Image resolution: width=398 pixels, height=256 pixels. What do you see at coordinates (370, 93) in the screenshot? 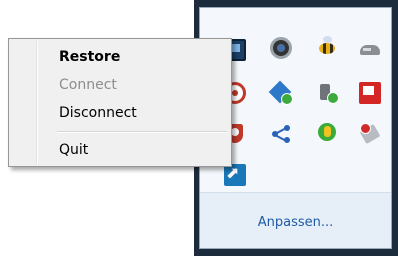
I see `note-icon` at bounding box center [370, 93].